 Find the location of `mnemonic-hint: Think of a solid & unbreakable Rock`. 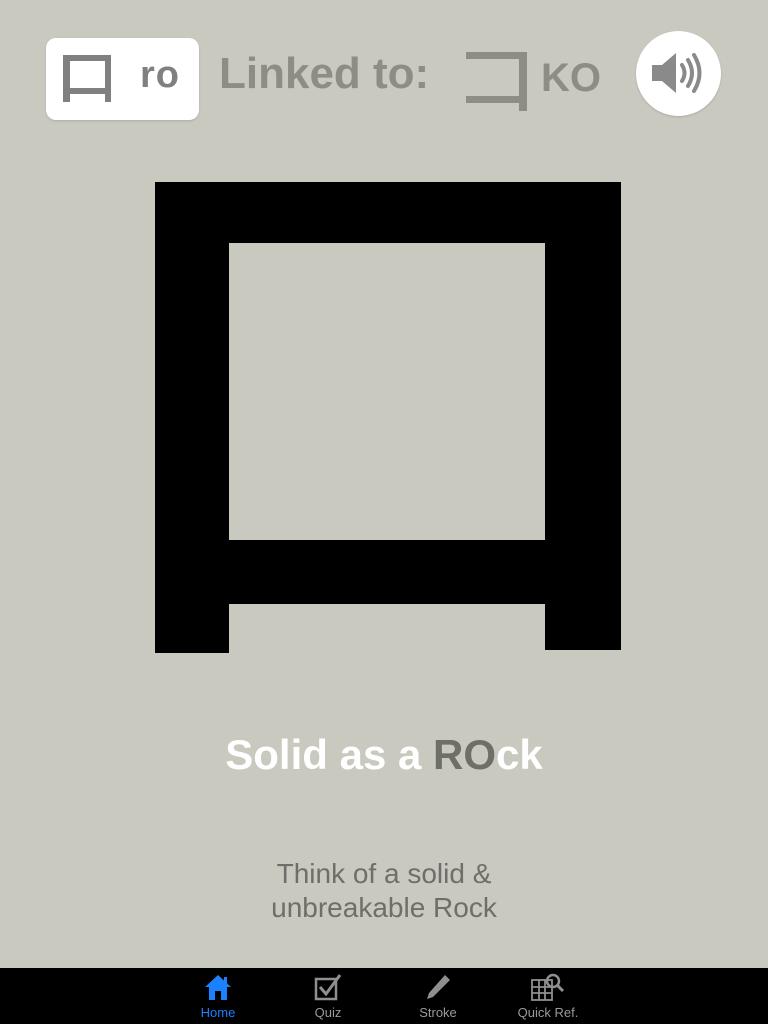

mnemonic-hint: Think of a solid & unbreakable Rock is located at coordinates (384, 891).